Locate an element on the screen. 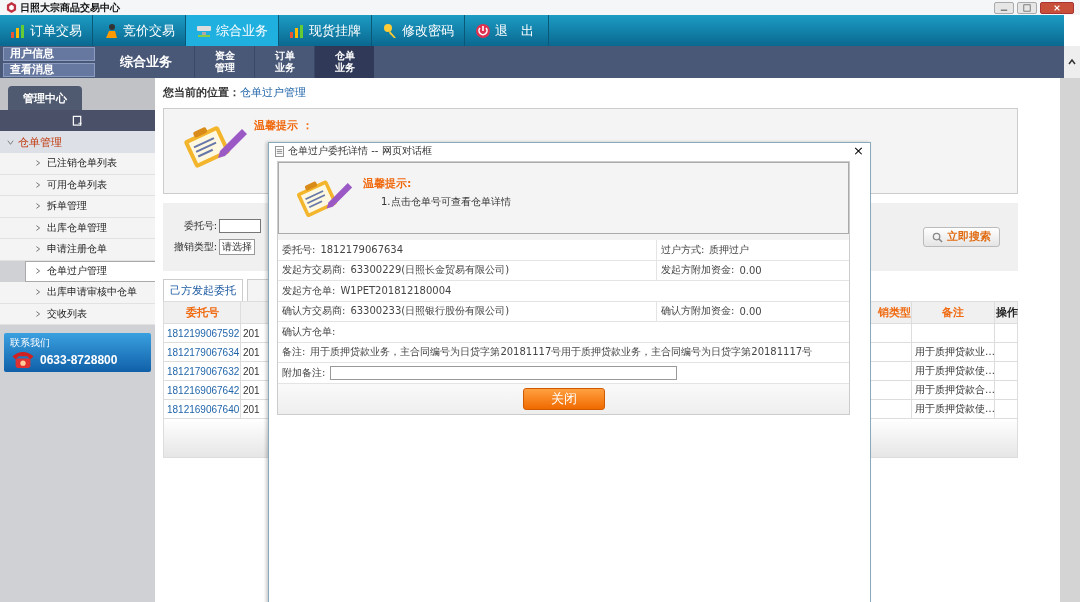 This screenshot has height=602, width=1080. field-value: 63300233(日照银行股份有限公司) is located at coordinates (430, 311).